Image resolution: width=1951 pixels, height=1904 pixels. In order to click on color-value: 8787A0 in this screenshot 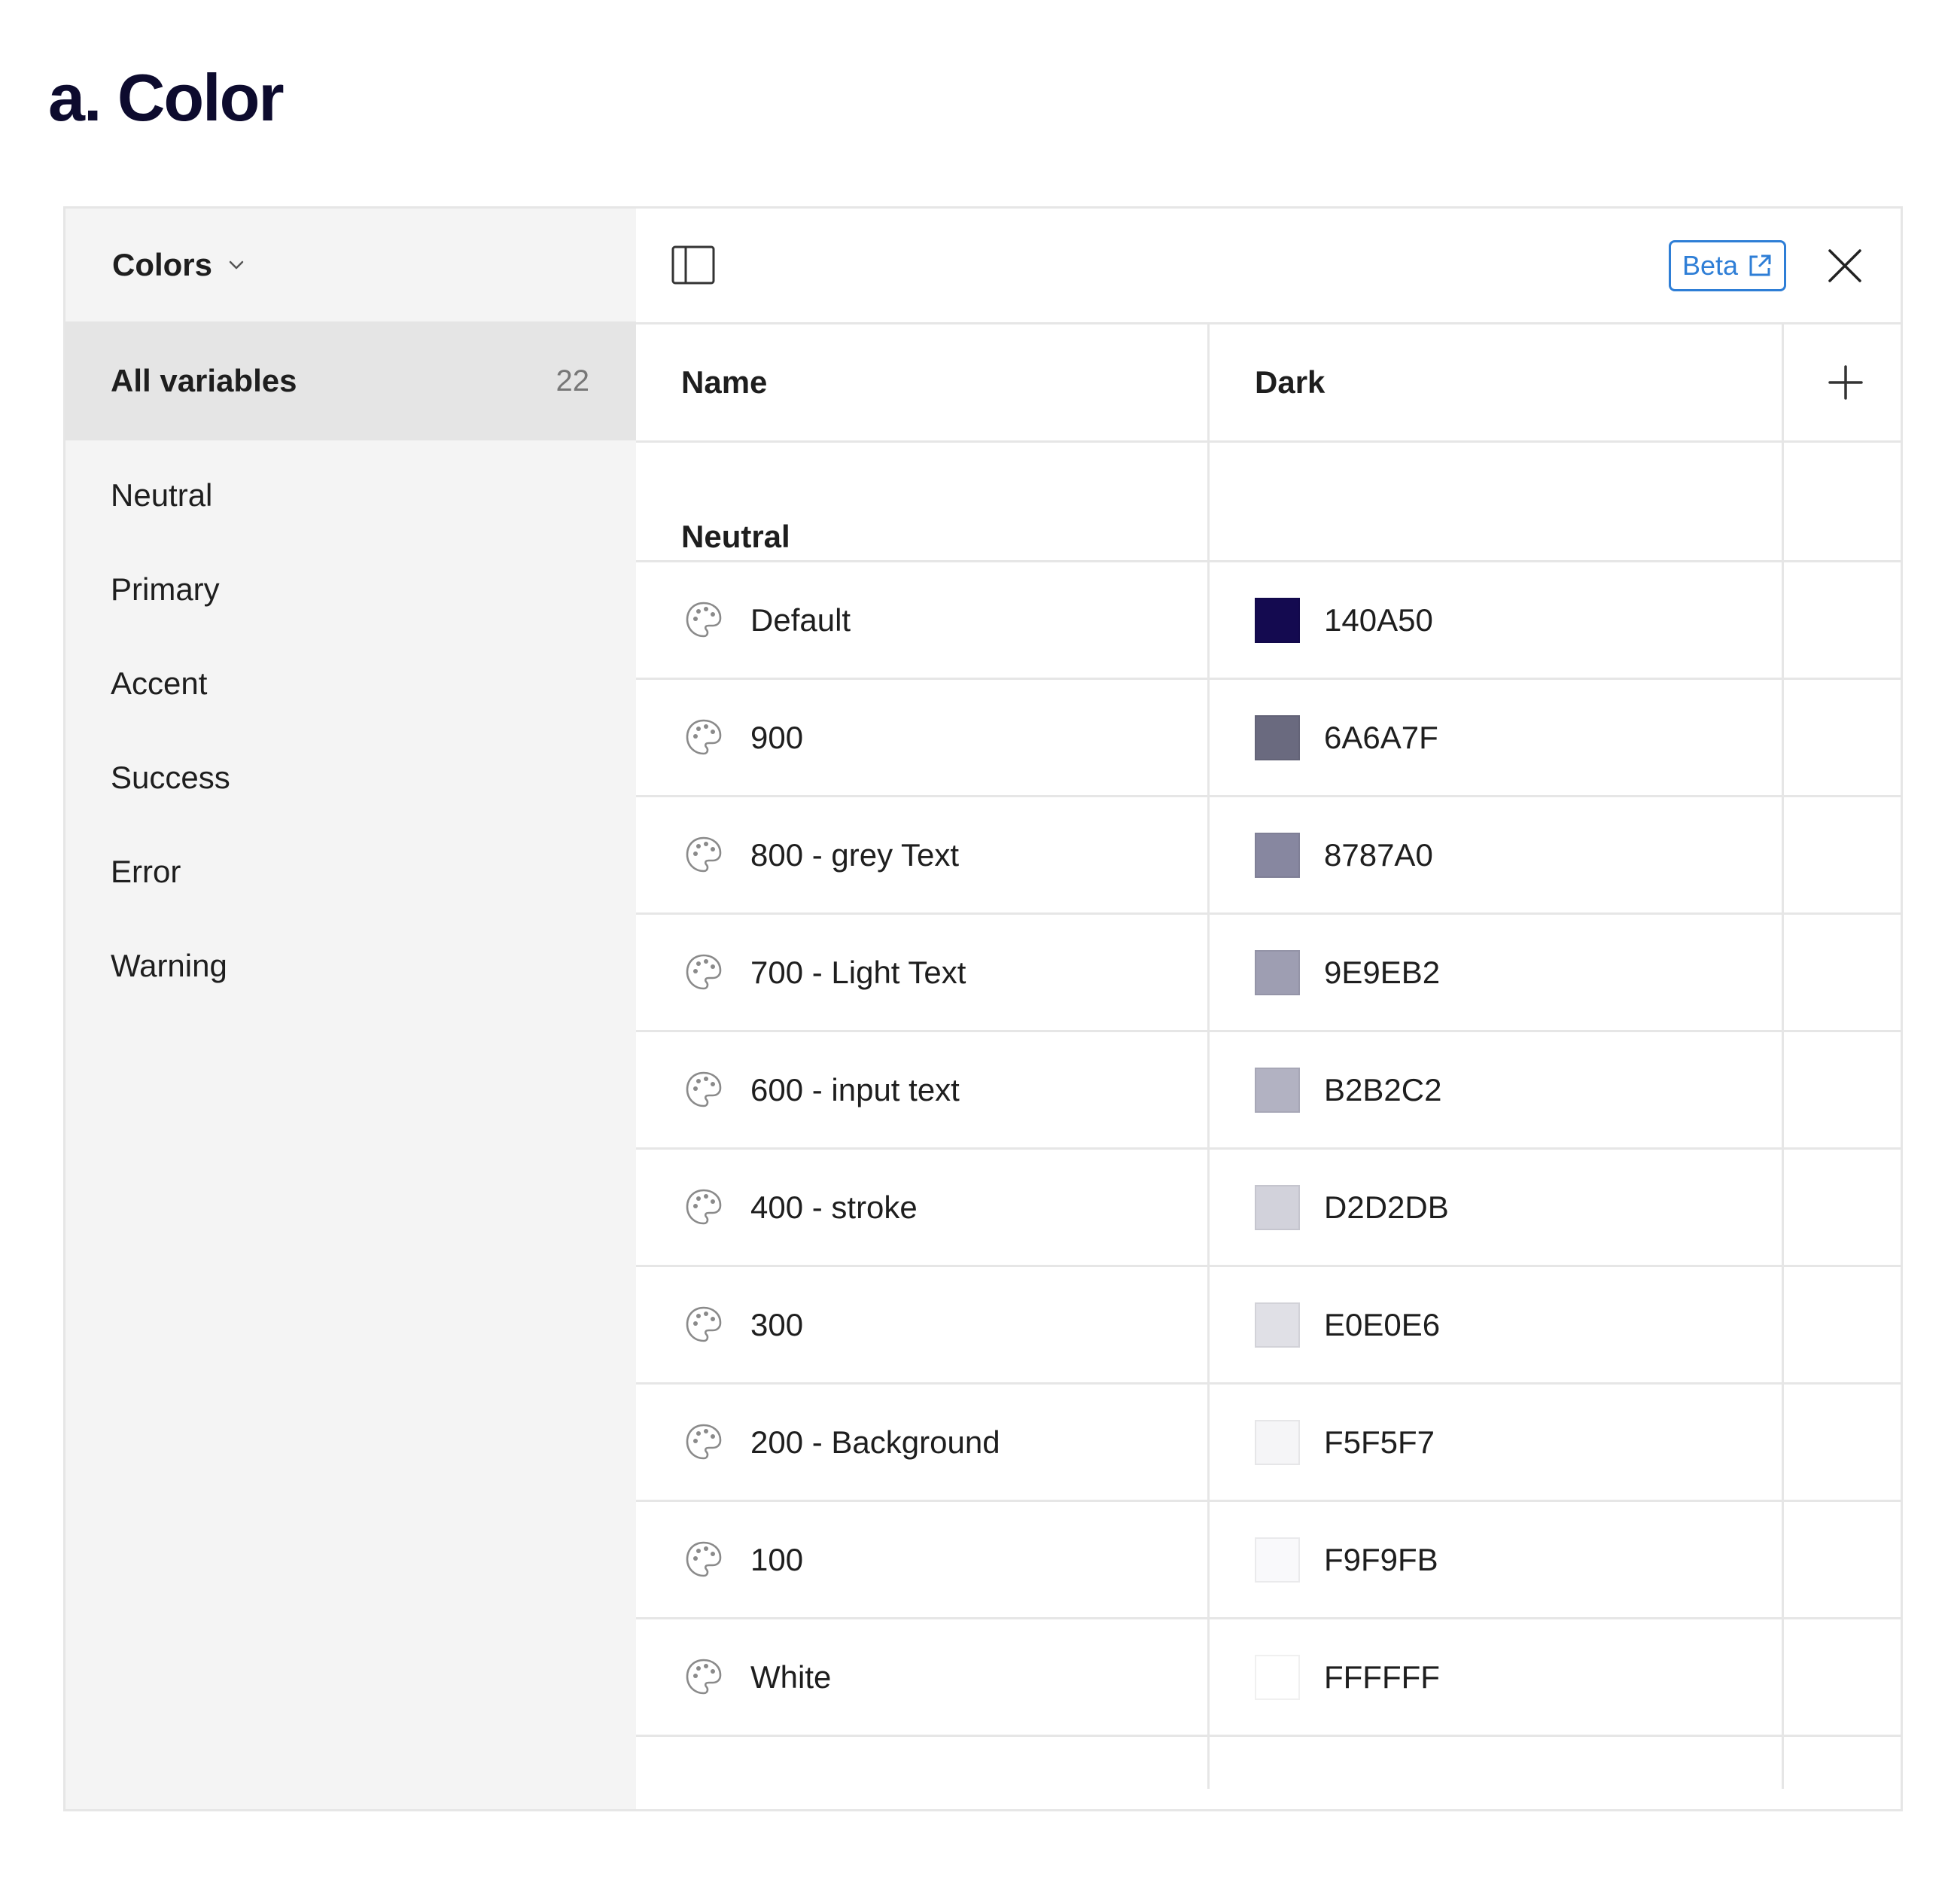, I will do `click(1379, 854)`.